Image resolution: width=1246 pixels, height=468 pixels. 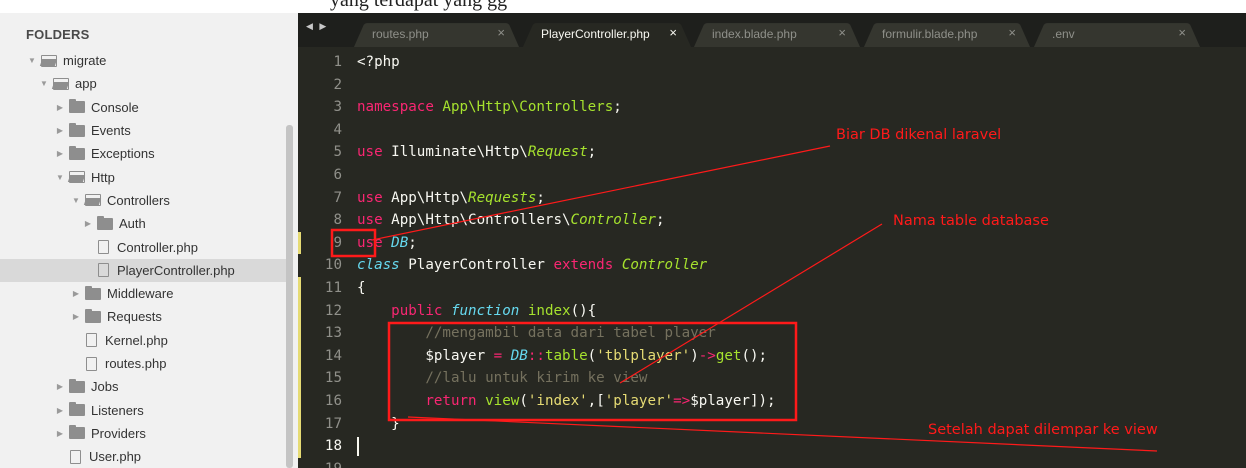 What do you see at coordinates (436, 33) in the screenshot?
I see `editor-tab: routes.php ×` at bounding box center [436, 33].